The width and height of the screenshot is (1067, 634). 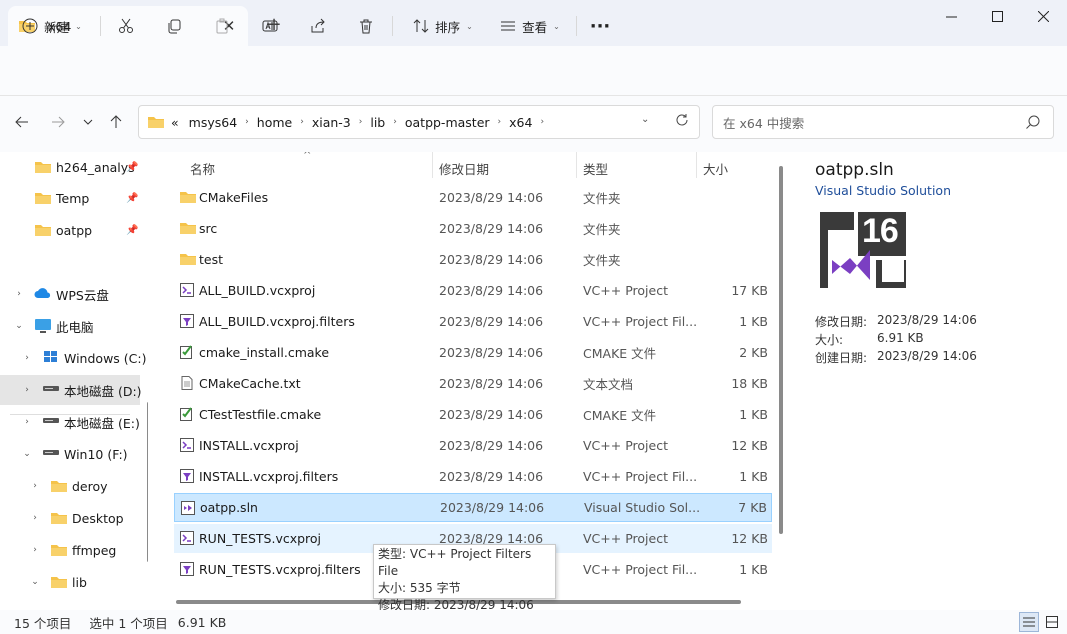 I want to click on tiles-view-button, so click(x=1052, y=622).